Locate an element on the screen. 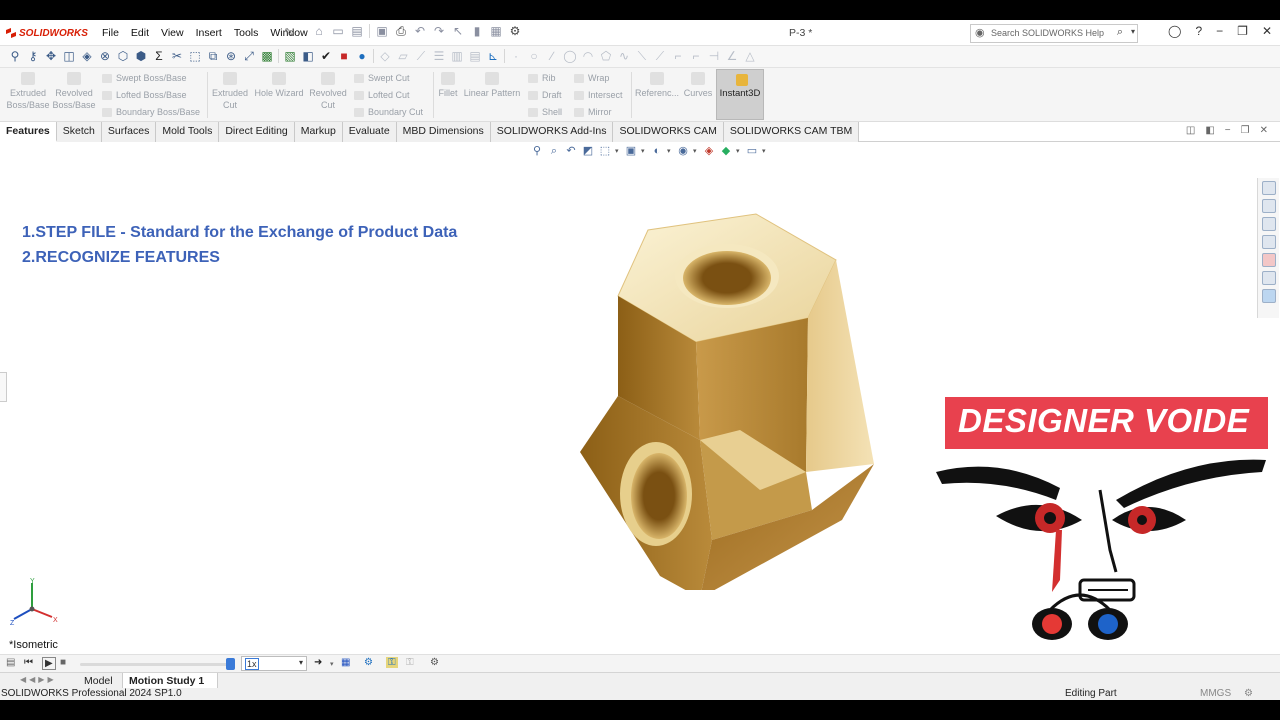  sketch-tool-icon: · is located at coordinates (516, 56).